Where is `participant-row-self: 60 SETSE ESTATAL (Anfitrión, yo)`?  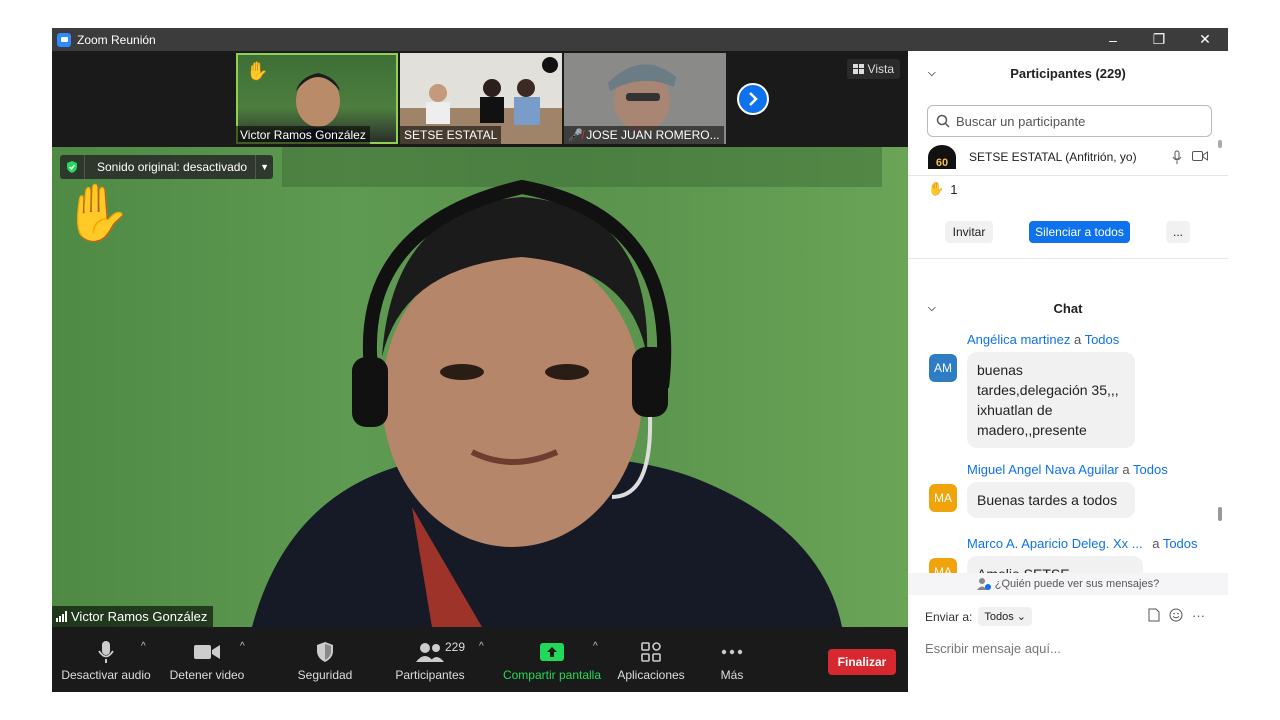
participant-row-self: 60 SETSE ESTATAL (Anfitrión, yo) is located at coordinates (1068, 157).